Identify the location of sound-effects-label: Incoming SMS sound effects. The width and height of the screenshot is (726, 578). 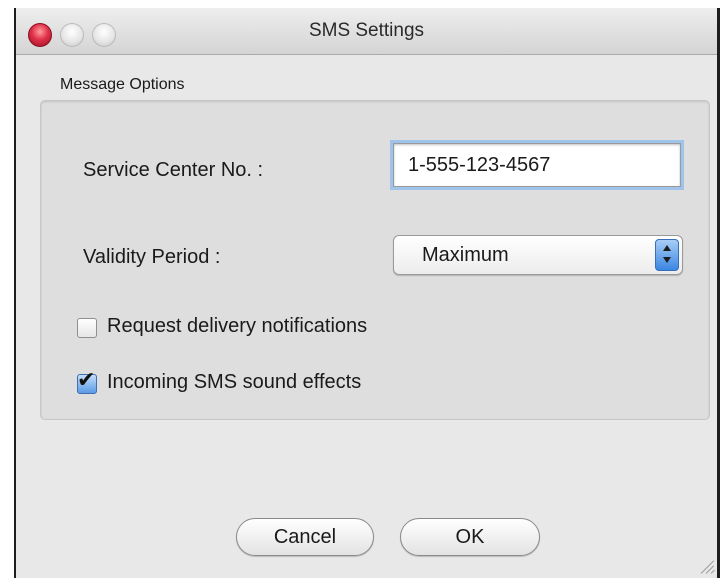
(234, 382).